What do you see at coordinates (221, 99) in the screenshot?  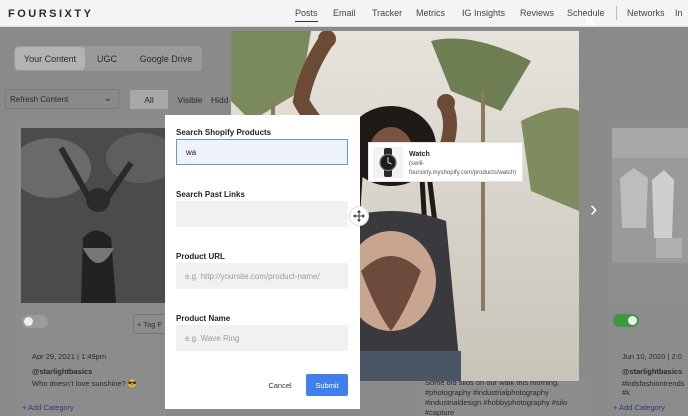 I see `filter-hidden: Hidd` at bounding box center [221, 99].